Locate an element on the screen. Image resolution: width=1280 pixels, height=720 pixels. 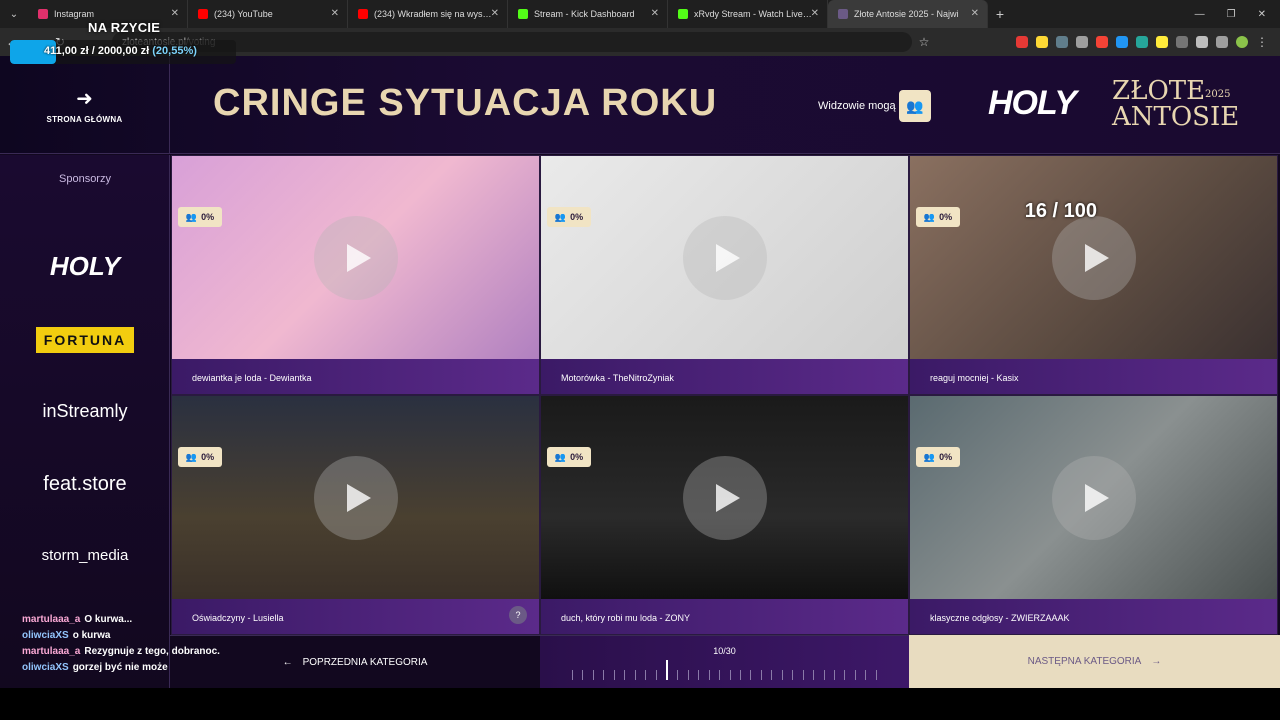
chat-username: martulaaa_a is located at coordinates (51, 619).